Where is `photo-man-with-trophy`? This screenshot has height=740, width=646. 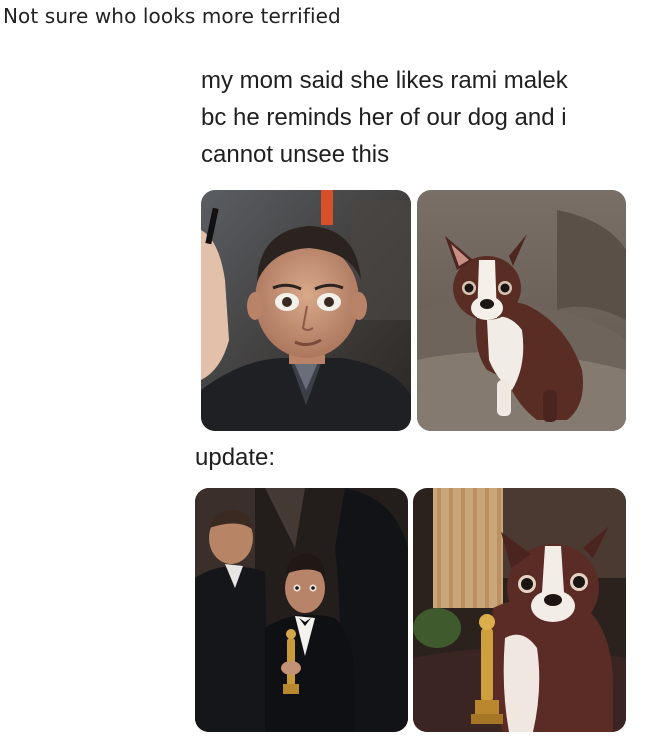
photo-man-with-trophy is located at coordinates (301, 610).